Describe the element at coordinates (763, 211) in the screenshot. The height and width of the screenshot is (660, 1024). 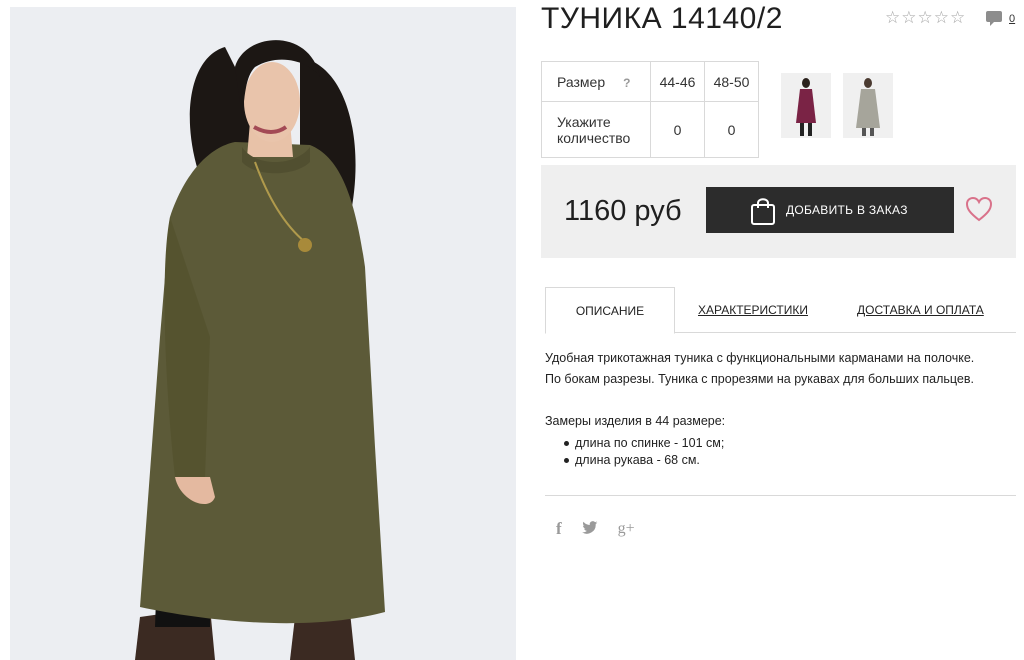
I see `shopping-bag-icon` at that location.